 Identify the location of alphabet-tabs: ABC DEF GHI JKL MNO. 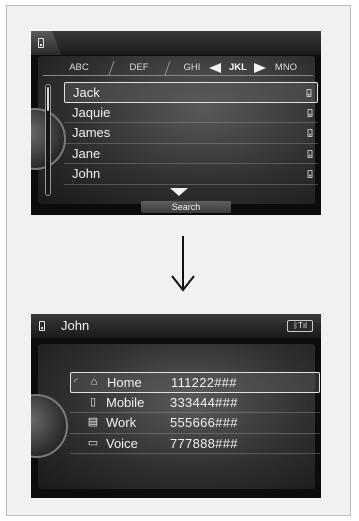
(178, 68).